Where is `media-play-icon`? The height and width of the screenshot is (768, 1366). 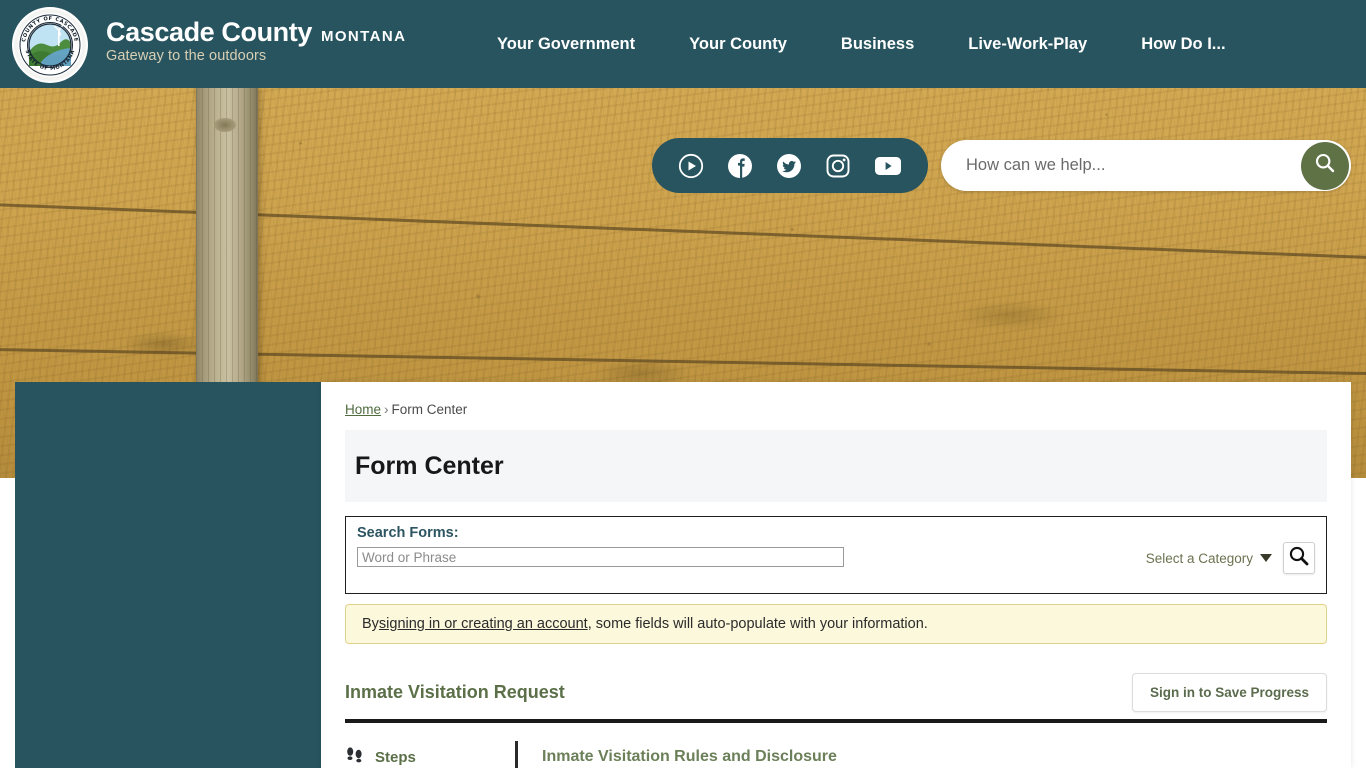
media-play-icon is located at coordinates (691, 166).